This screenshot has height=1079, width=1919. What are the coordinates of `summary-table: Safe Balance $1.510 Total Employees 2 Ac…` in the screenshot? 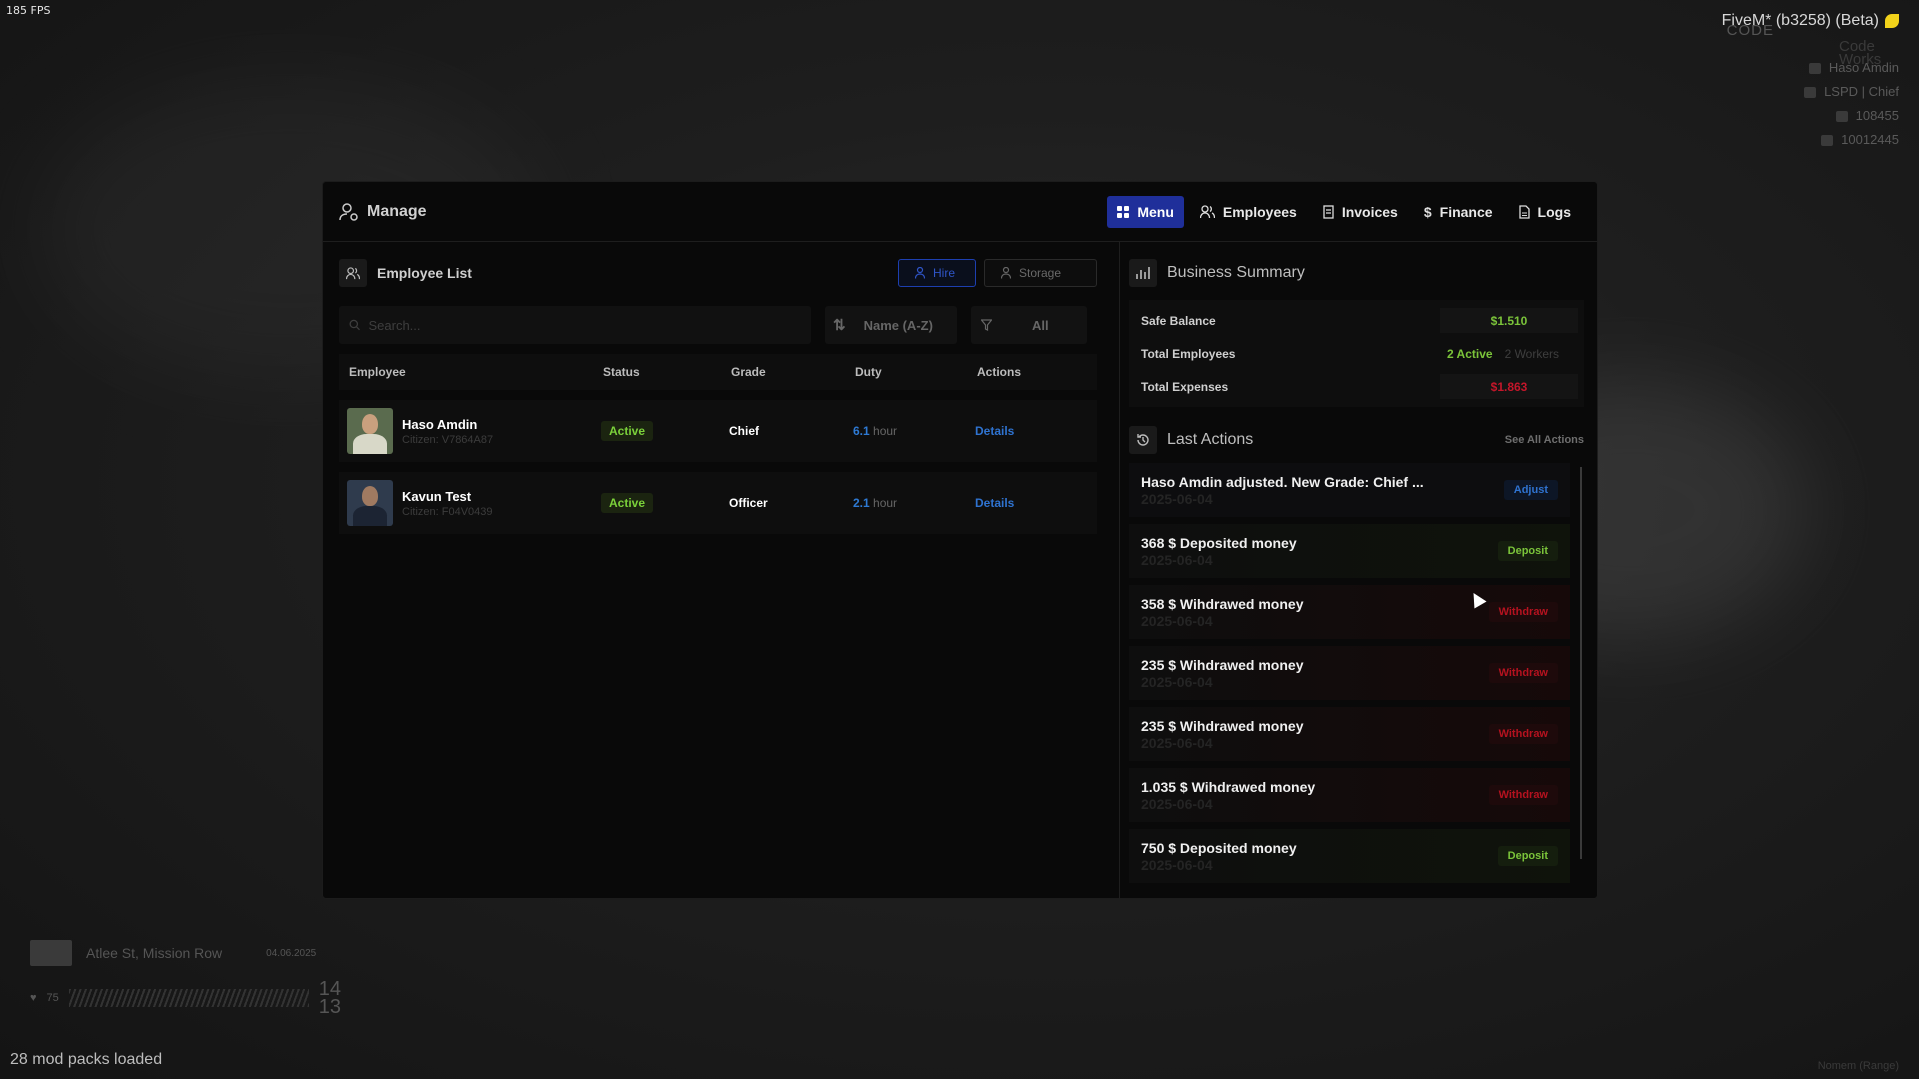 It's located at (1356, 353).